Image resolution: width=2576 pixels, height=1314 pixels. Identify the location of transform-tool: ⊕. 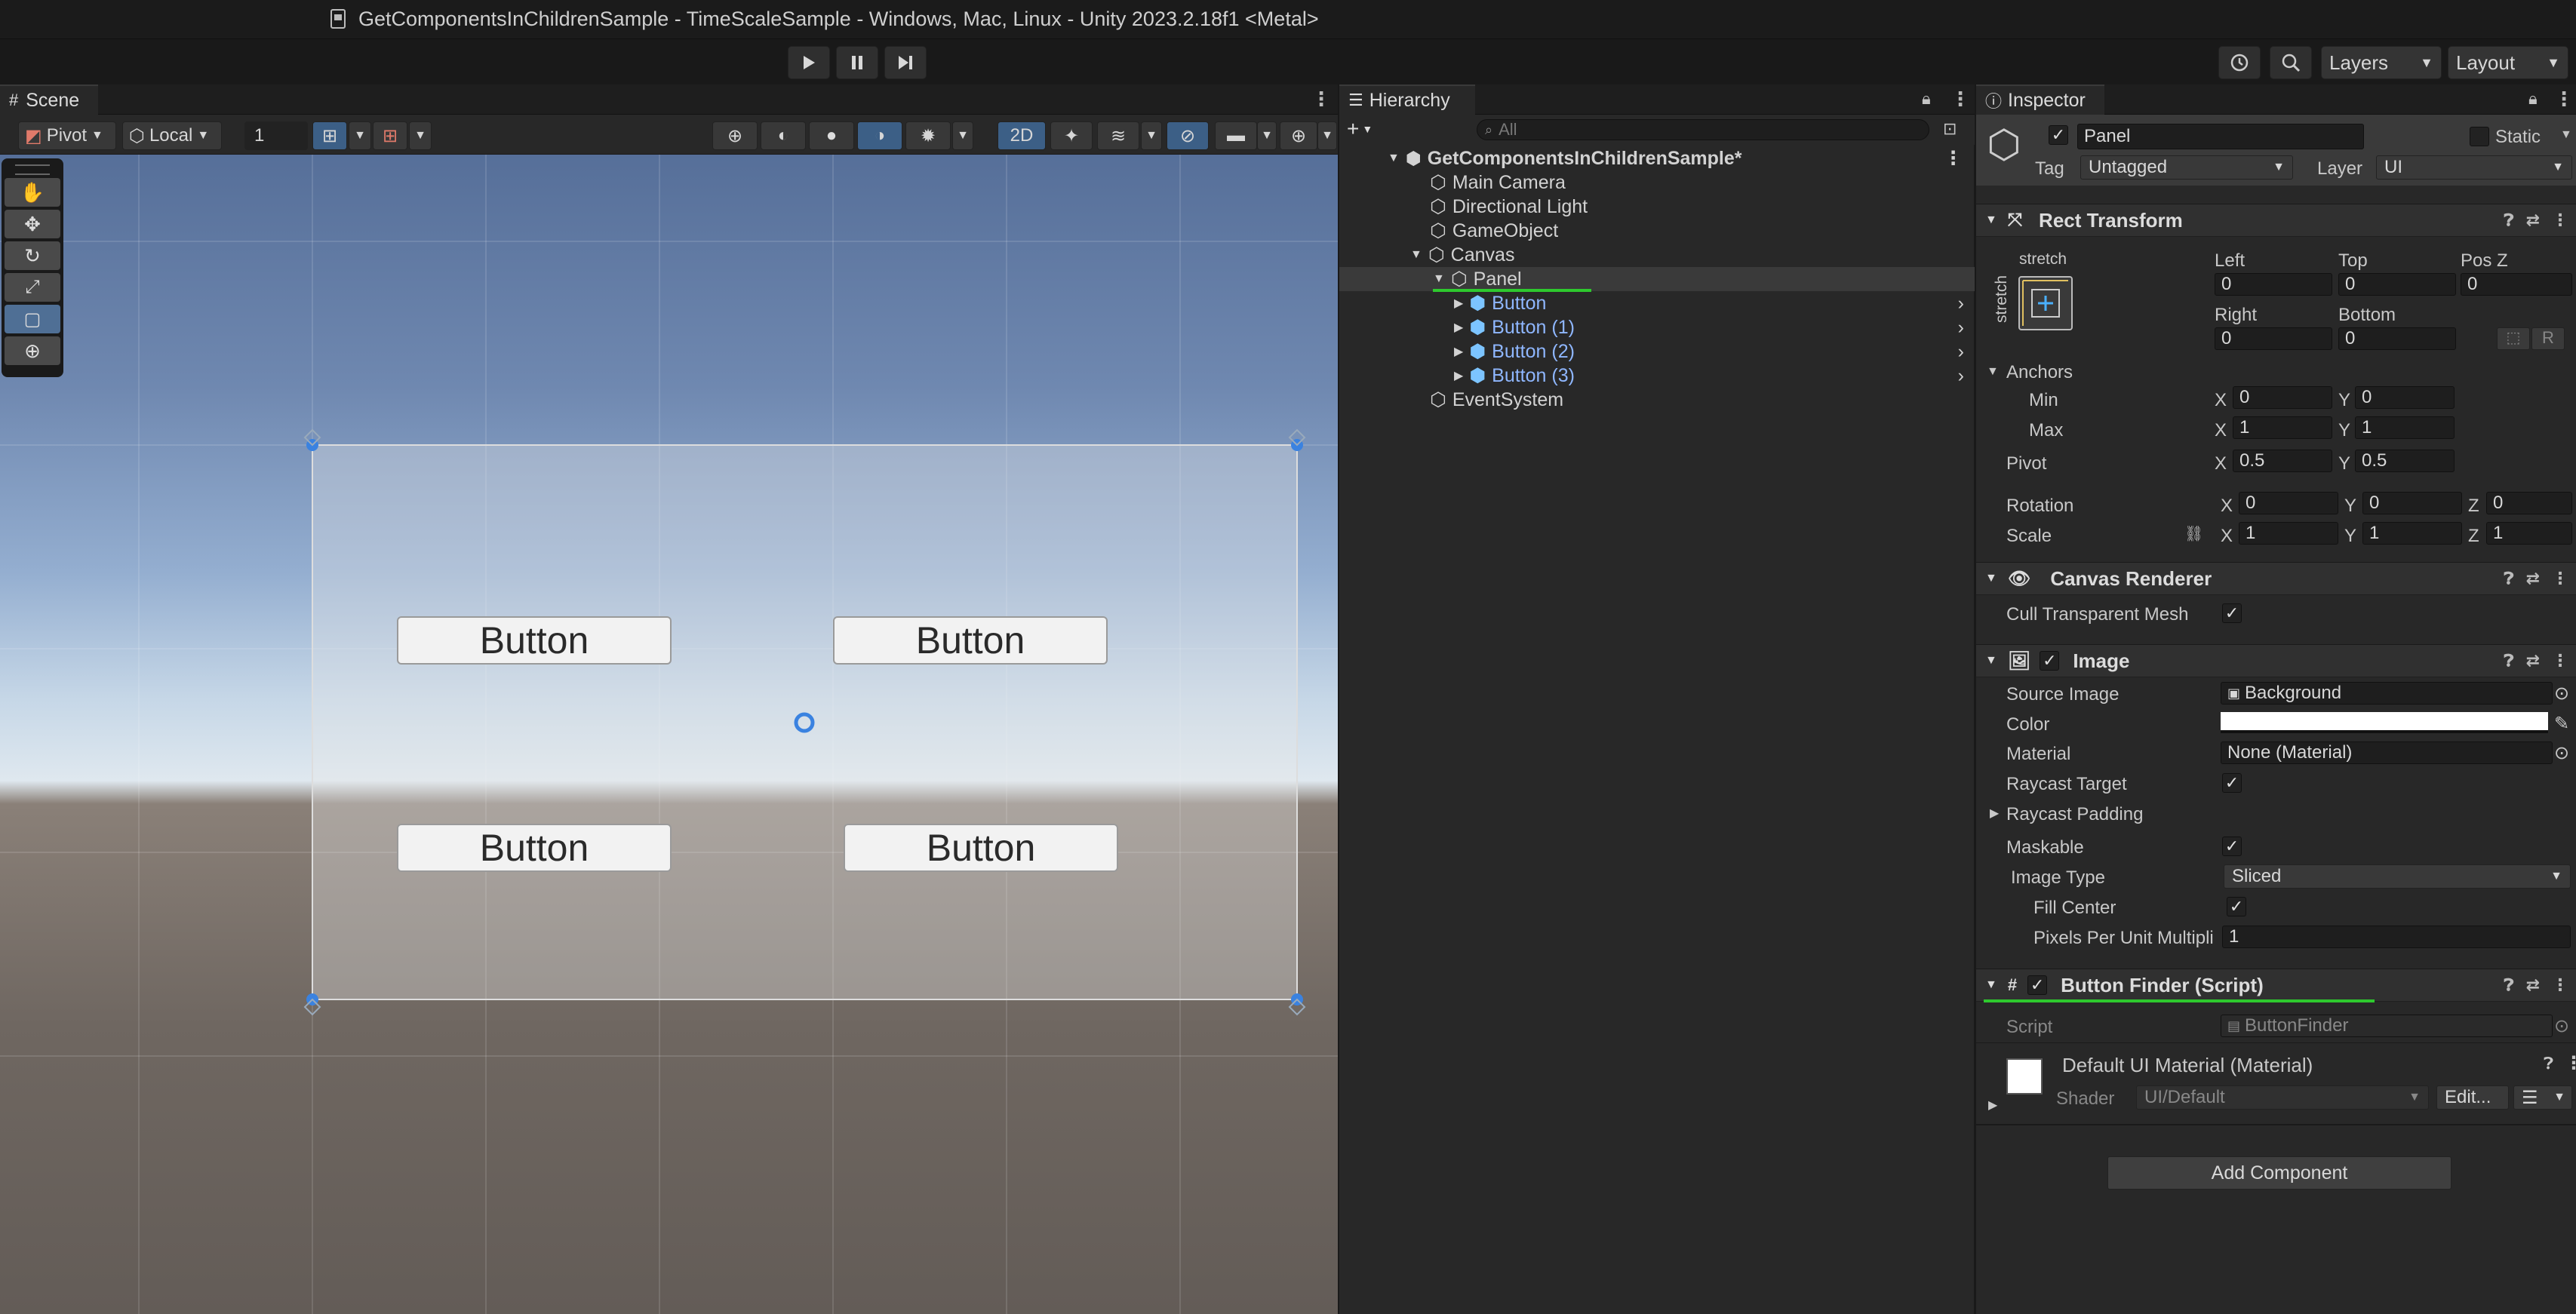
(32, 350).